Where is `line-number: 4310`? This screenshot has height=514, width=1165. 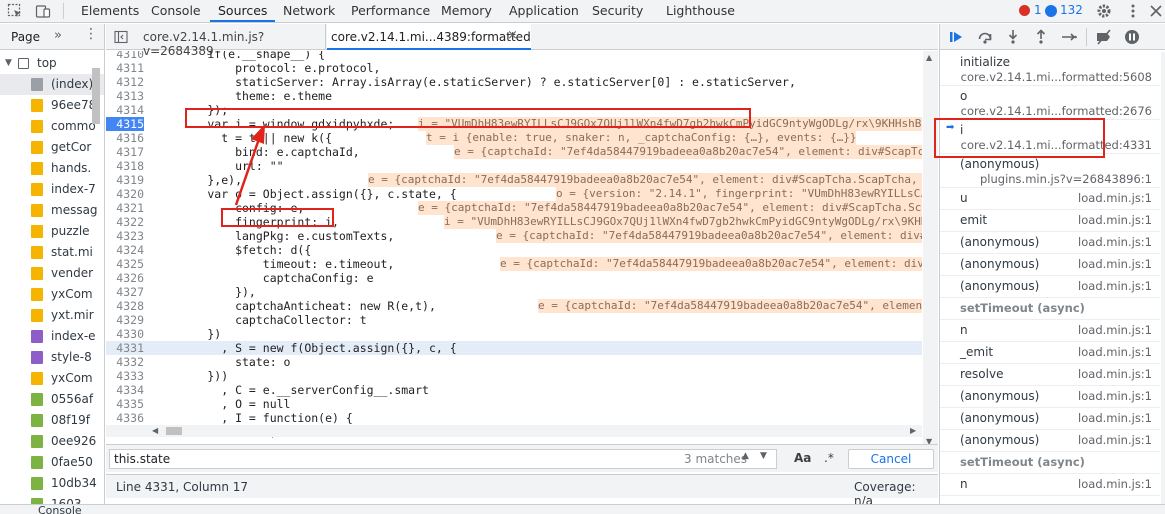
line-number: 4310 is located at coordinates (125, 56).